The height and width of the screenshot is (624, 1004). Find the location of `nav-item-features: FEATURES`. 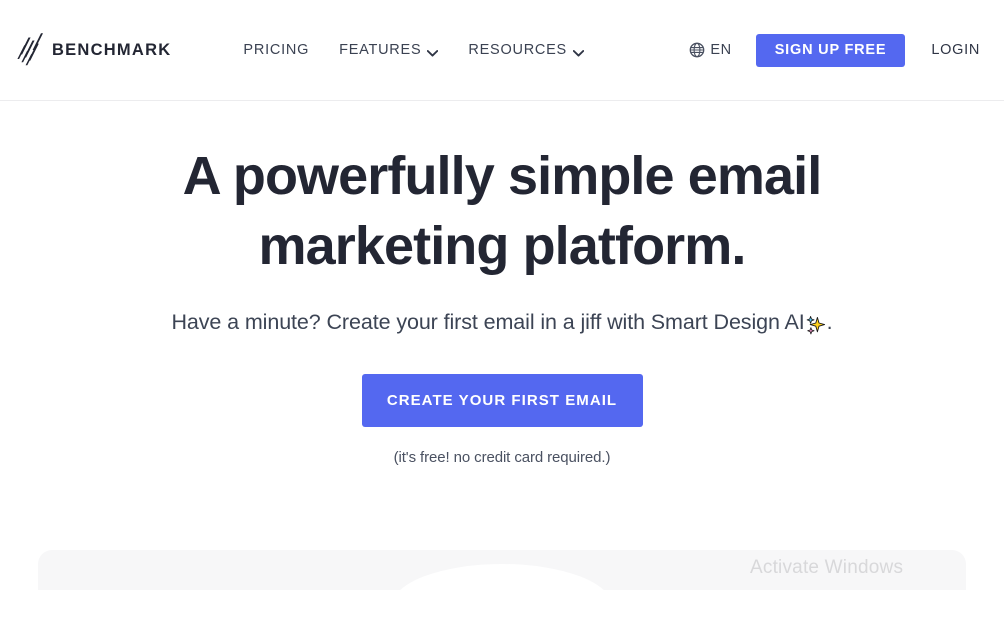

nav-item-features: FEATURES is located at coordinates (388, 50).